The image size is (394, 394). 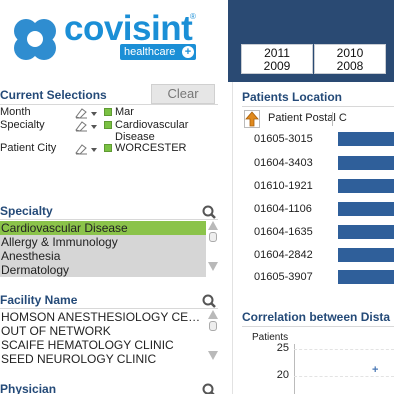 I want to click on current-selections-title: Current Selections, so click(x=53, y=95).